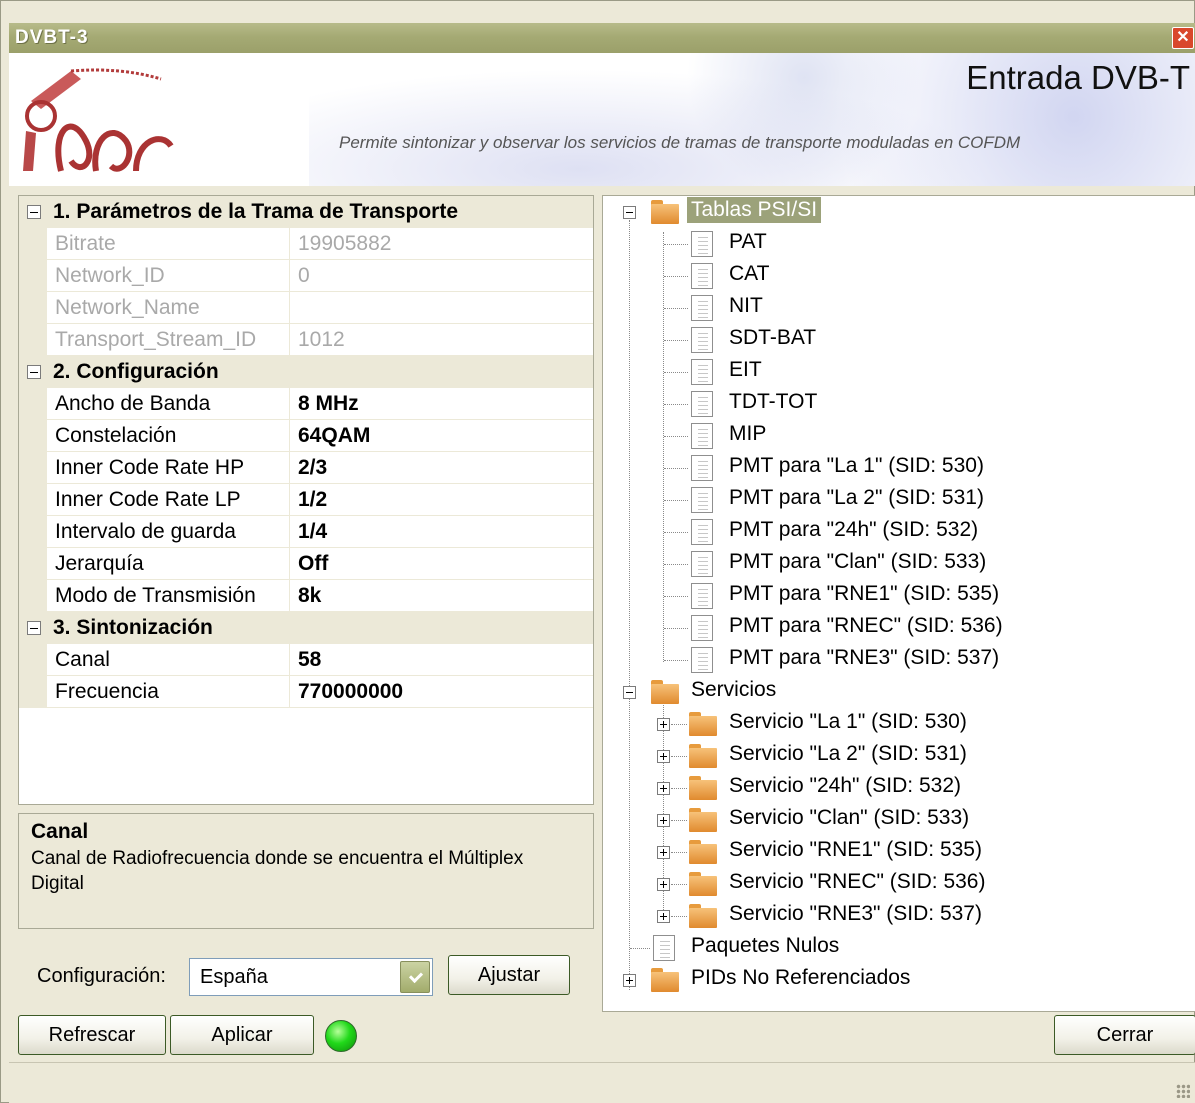 The width and height of the screenshot is (1195, 1103). Describe the element at coordinates (168, 692) in the screenshot. I see `property-name: Frecuencia` at that location.